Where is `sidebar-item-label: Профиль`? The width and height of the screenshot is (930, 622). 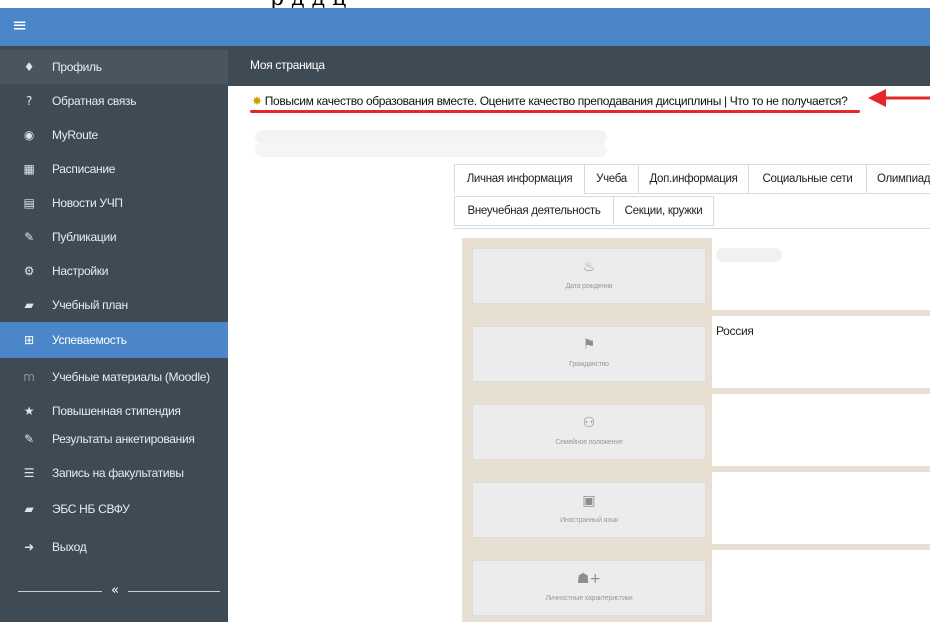
sidebar-item-label: Профиль is located at coordinates (77, 67).